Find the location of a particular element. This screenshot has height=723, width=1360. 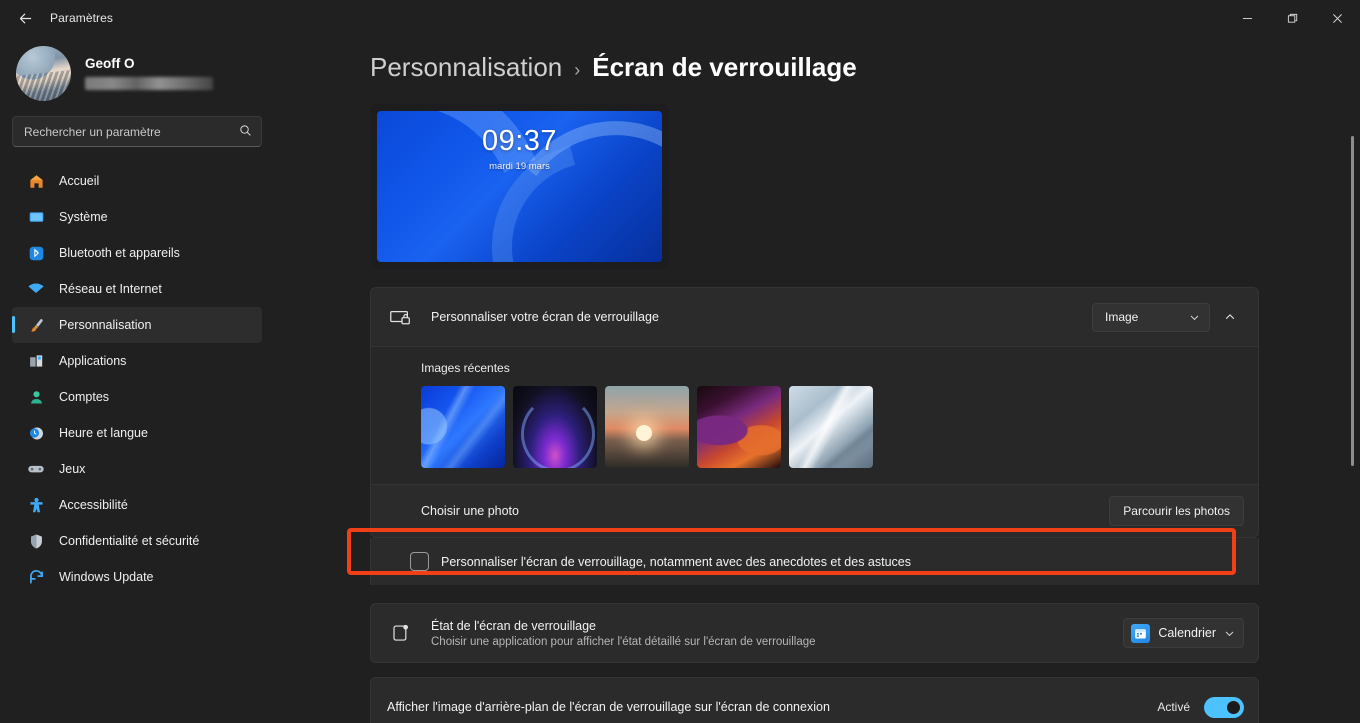

login-background-toggle is located at coordinates (1224, 707).